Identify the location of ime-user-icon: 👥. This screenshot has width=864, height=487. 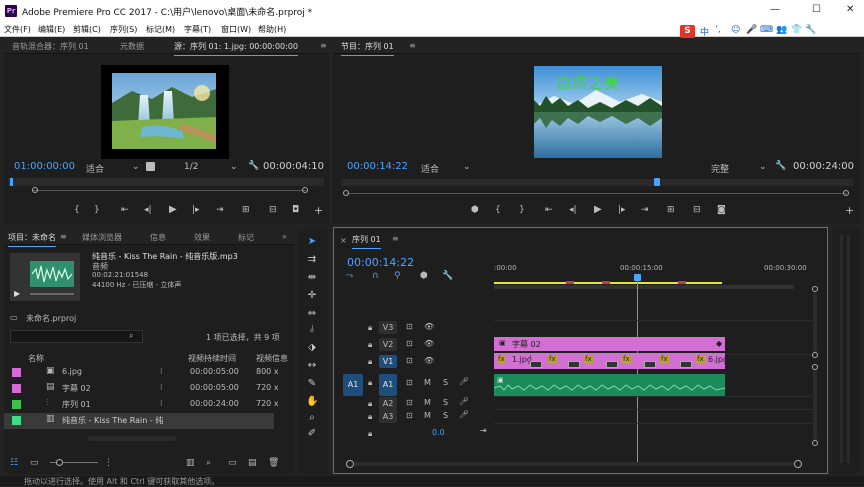
(781, 30).